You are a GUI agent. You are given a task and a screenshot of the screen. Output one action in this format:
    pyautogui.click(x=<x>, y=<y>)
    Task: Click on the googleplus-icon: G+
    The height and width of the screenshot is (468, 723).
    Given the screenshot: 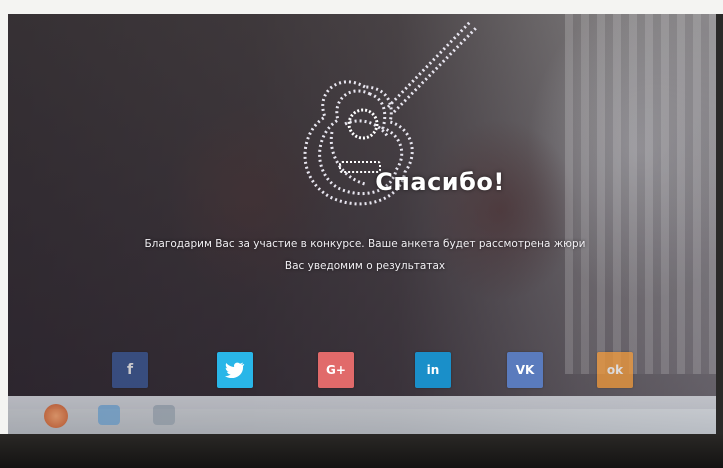 What is the action you would take?
    pyautogui.click(x=336, y=370)
    